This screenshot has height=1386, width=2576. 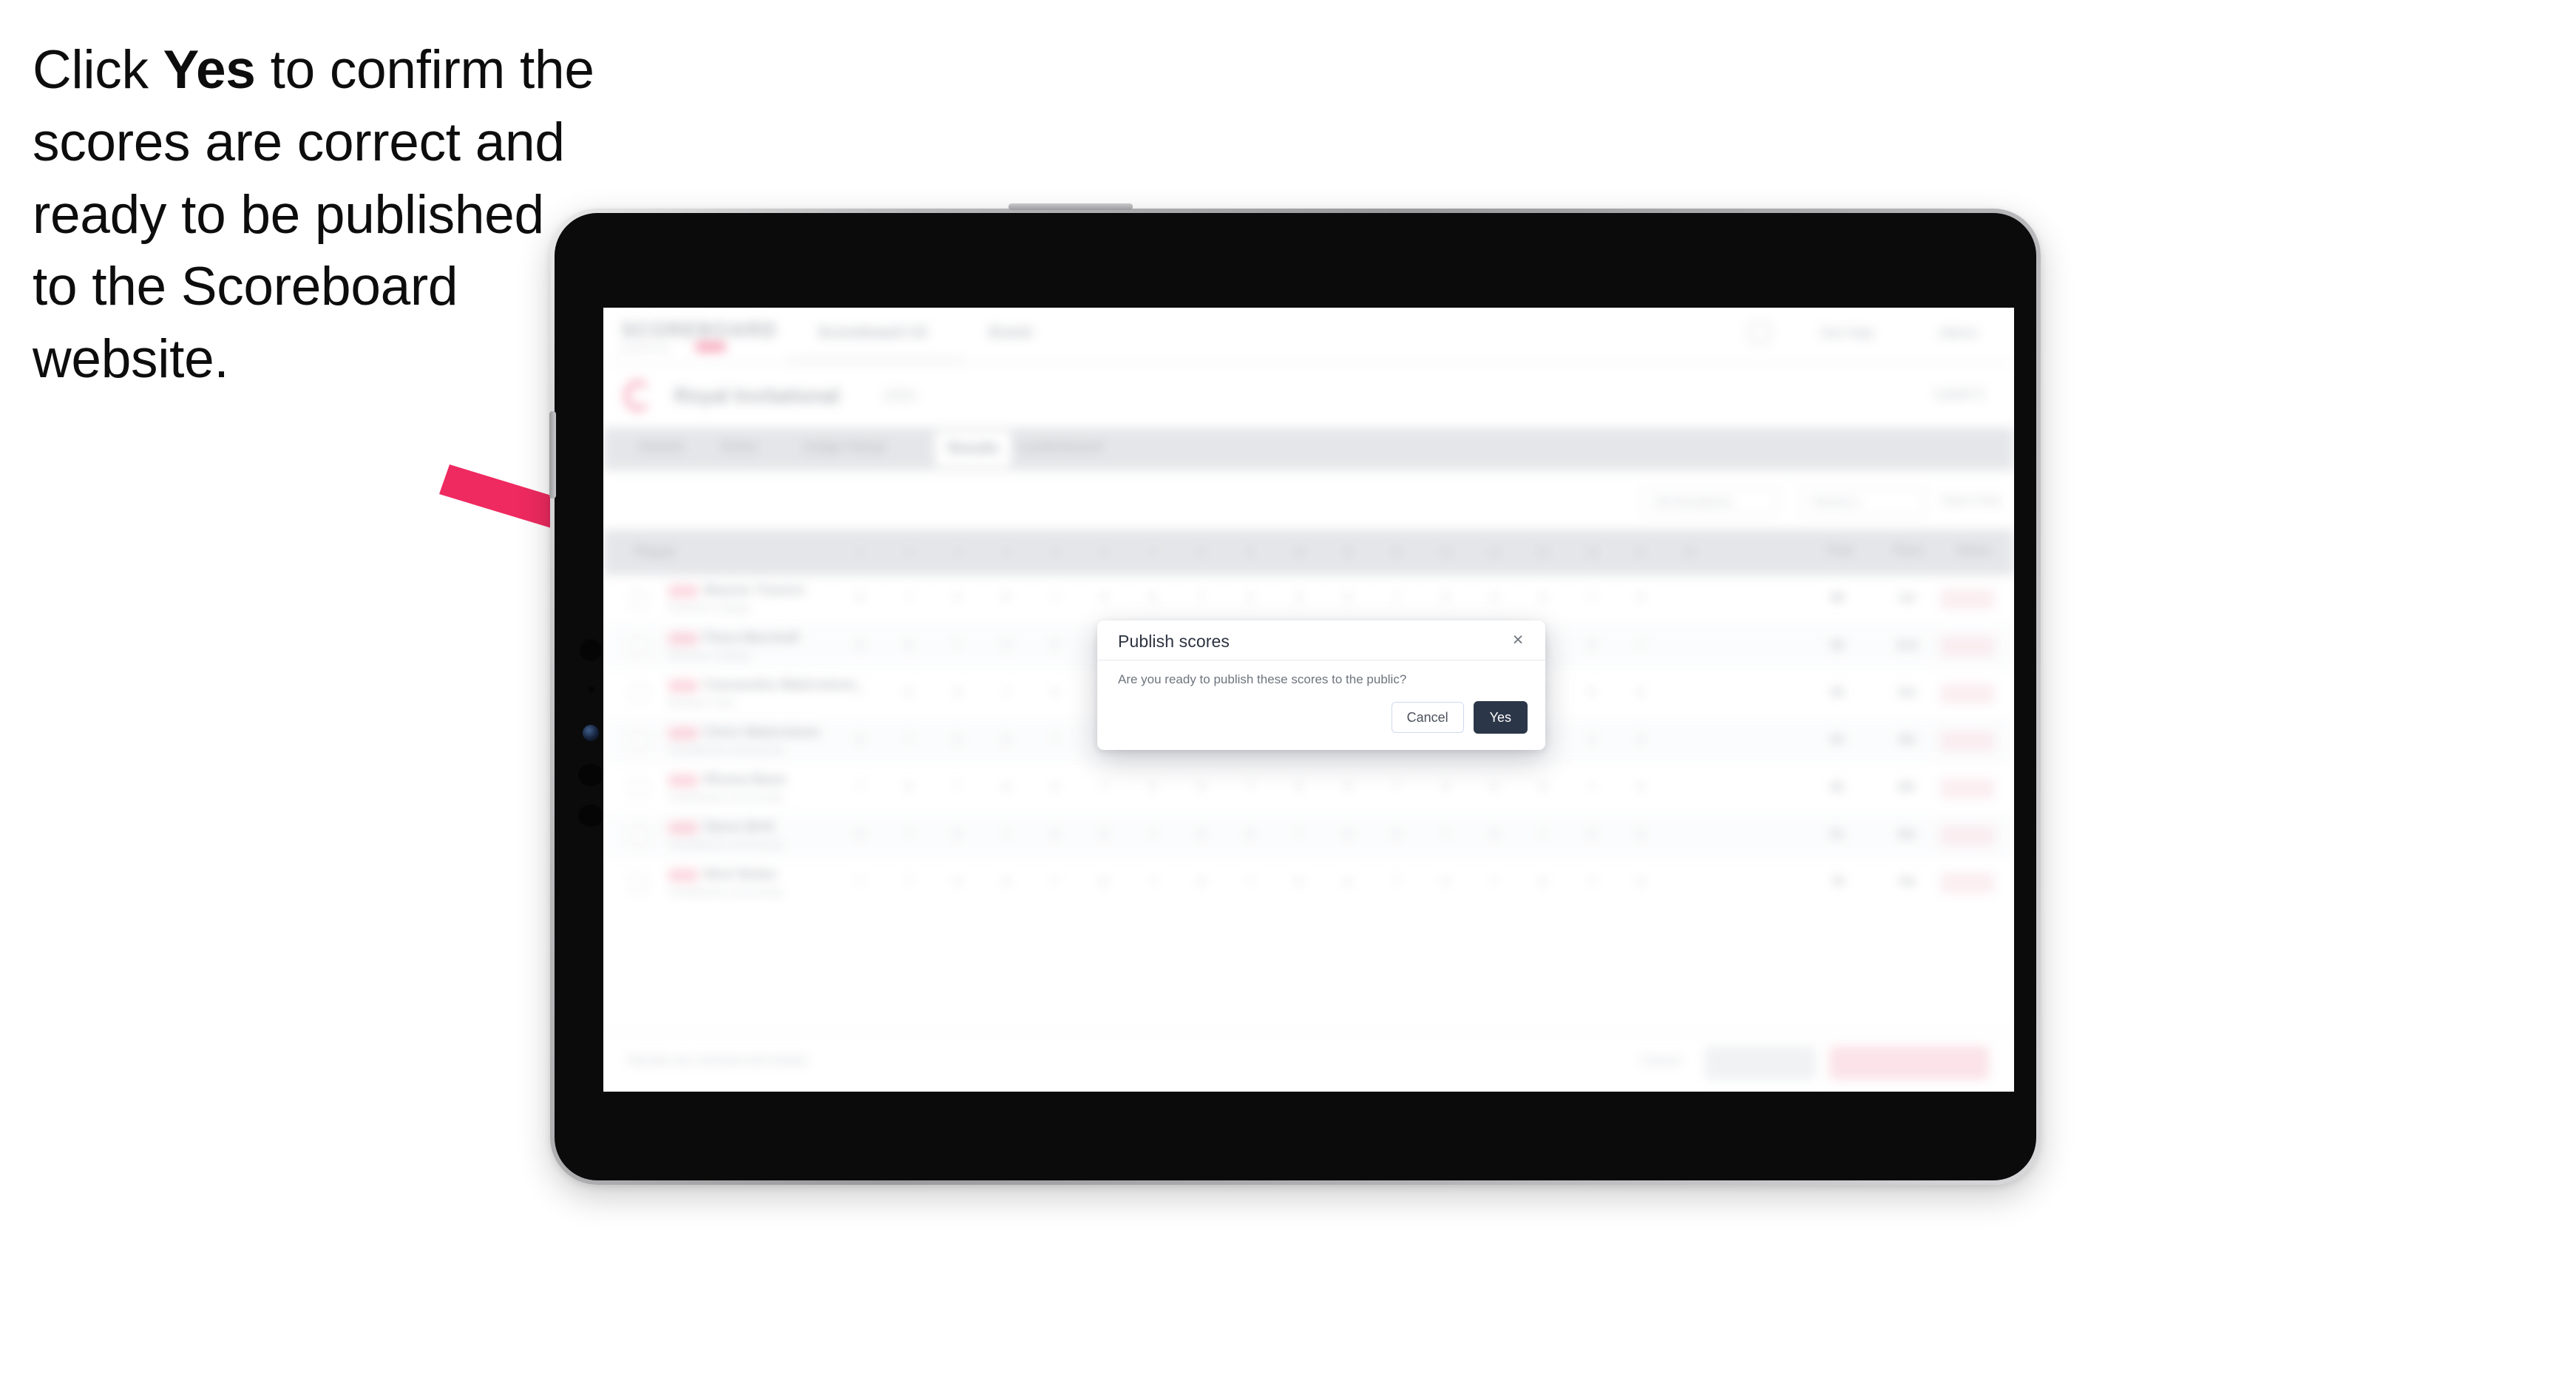 What do you see at coordinates (872, 333) in the screenshot?
I see `nav-link-scoreboard: Scoreboard V2` at bounding box center [872, 333].